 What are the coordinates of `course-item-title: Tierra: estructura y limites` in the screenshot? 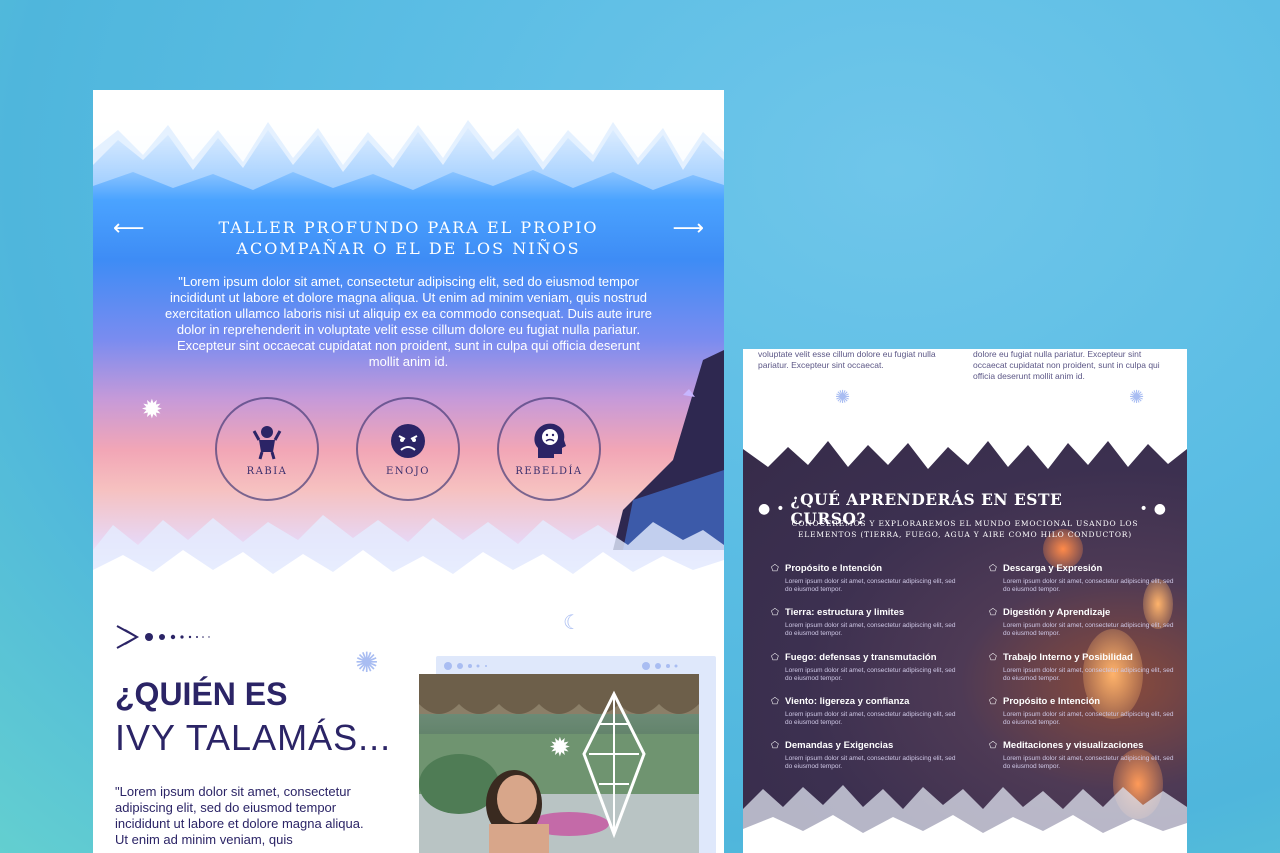 It's located at (845, 612).